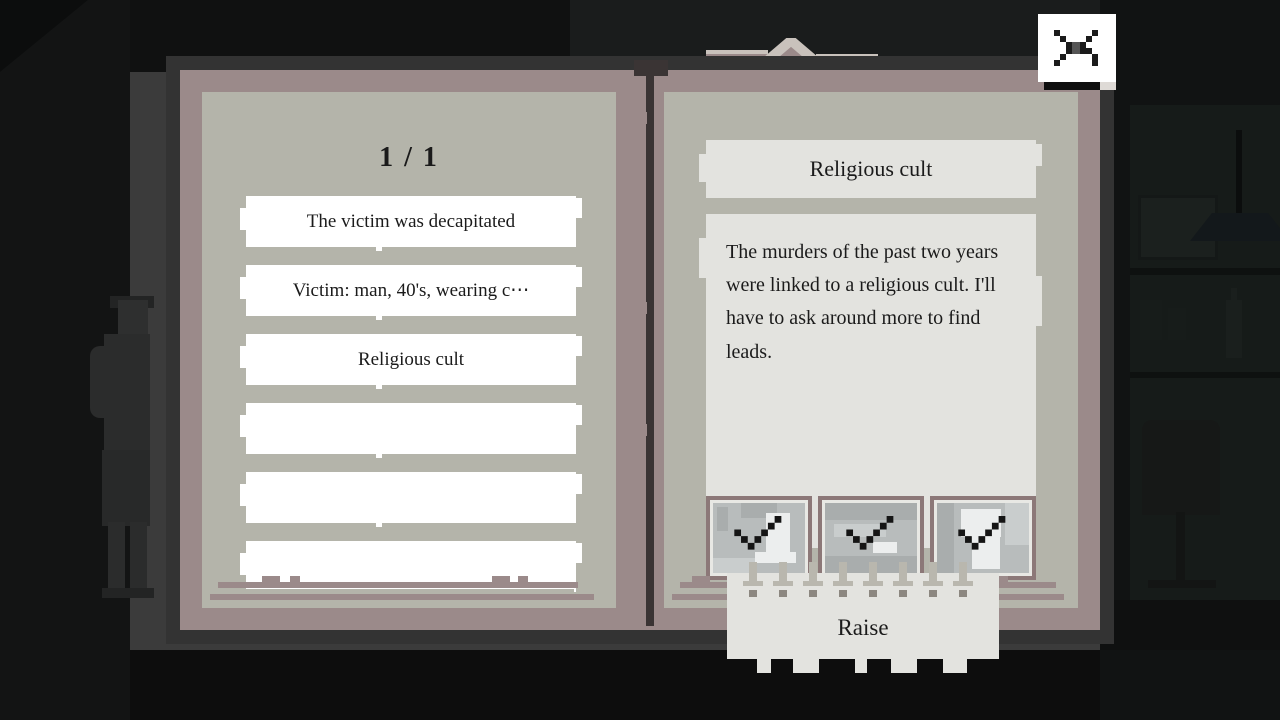 Image resolution: width=1280 pixels, height=720 pixels. What do you see at coordinates (411, 359) in the screenshot?
I see `clue-label-3: Religious cult` at bounding box center [411, 359].